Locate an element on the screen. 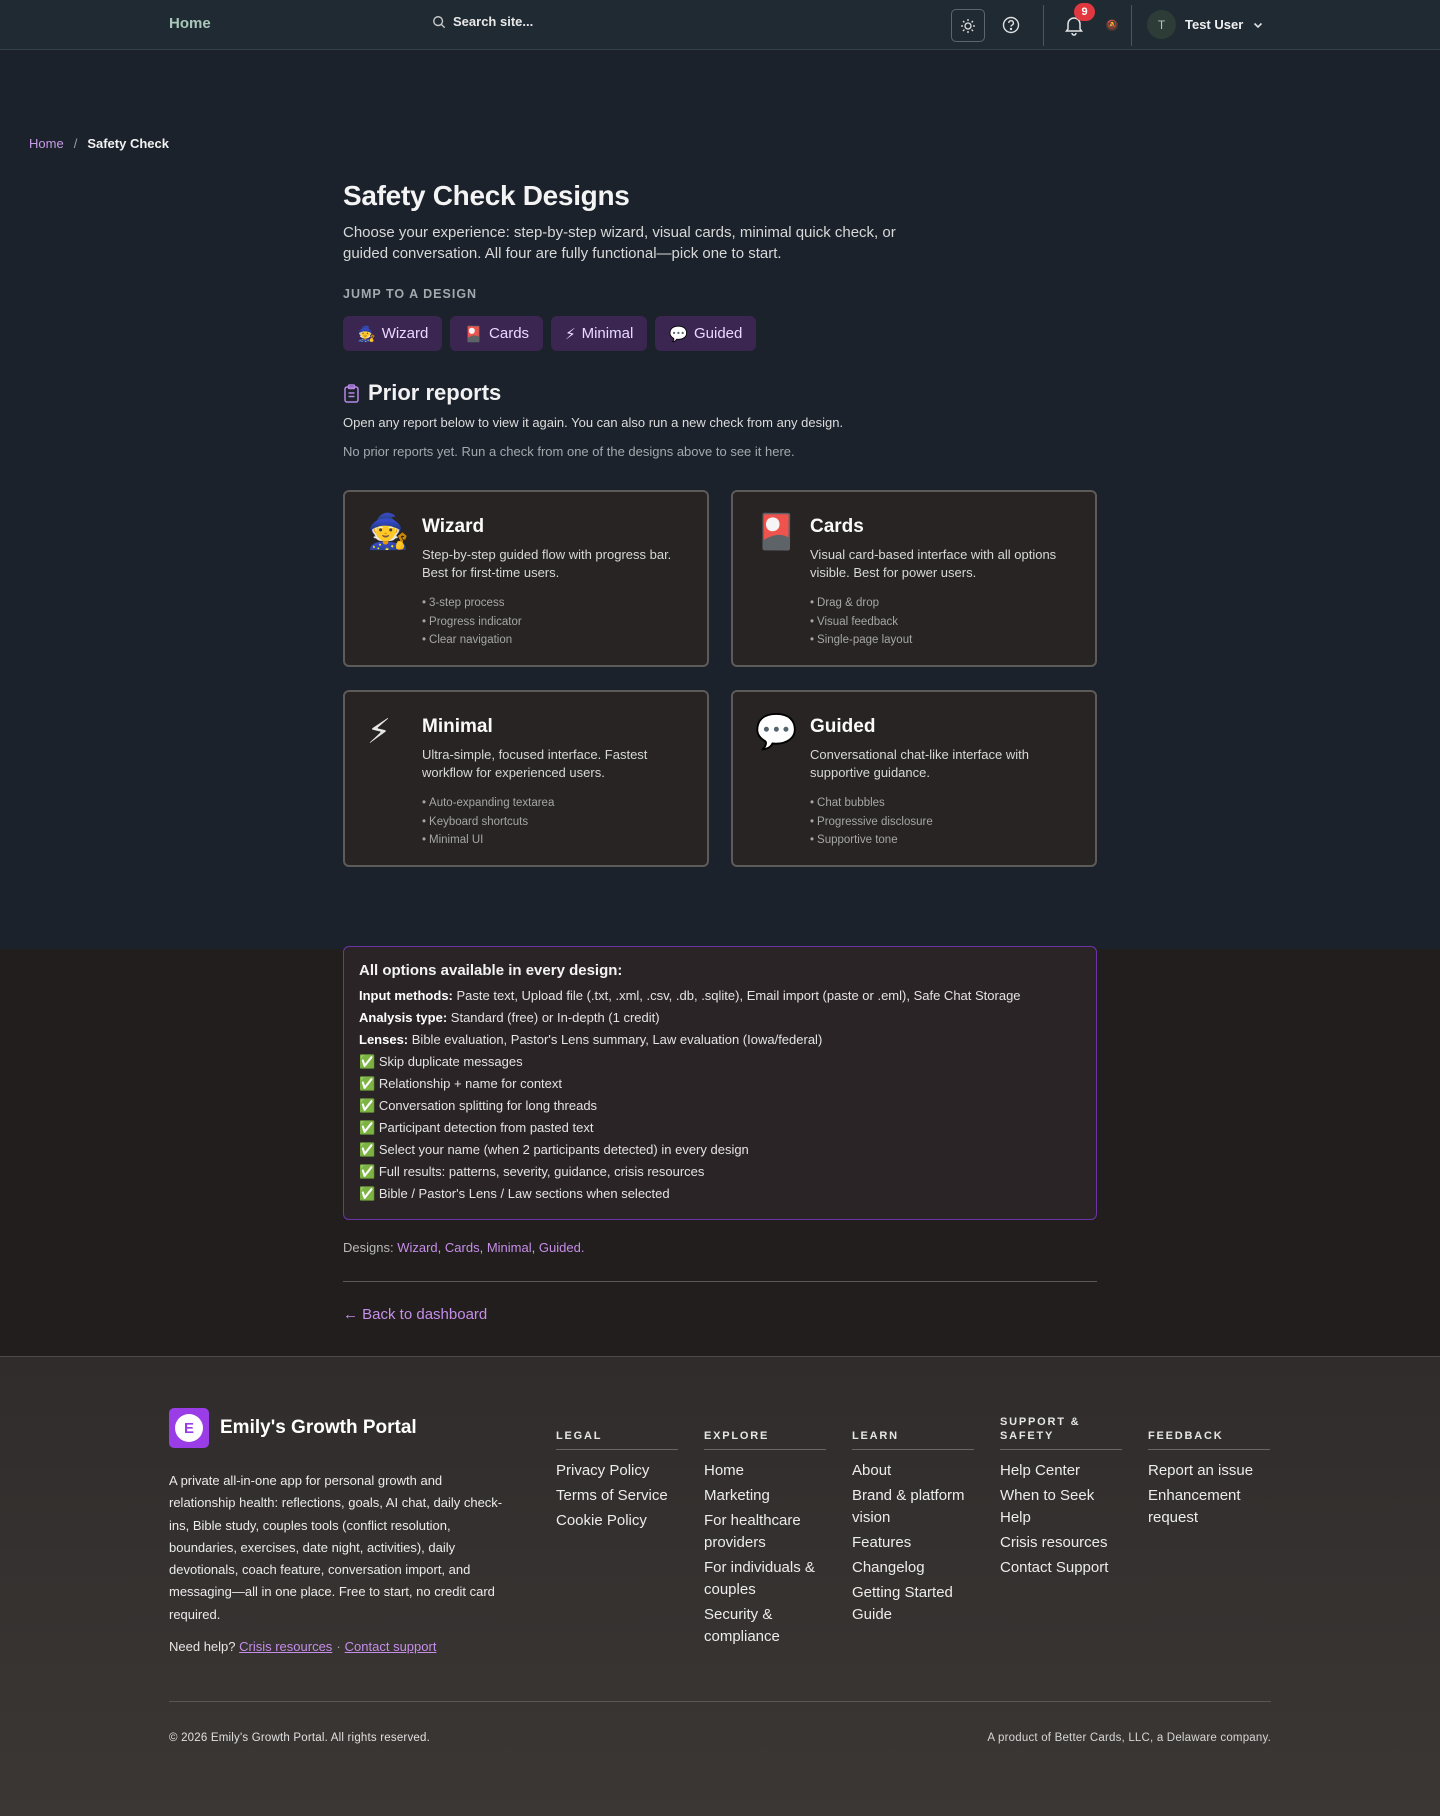  footer-heading: FEEDBACK is located at coordinates (1209, 1433).